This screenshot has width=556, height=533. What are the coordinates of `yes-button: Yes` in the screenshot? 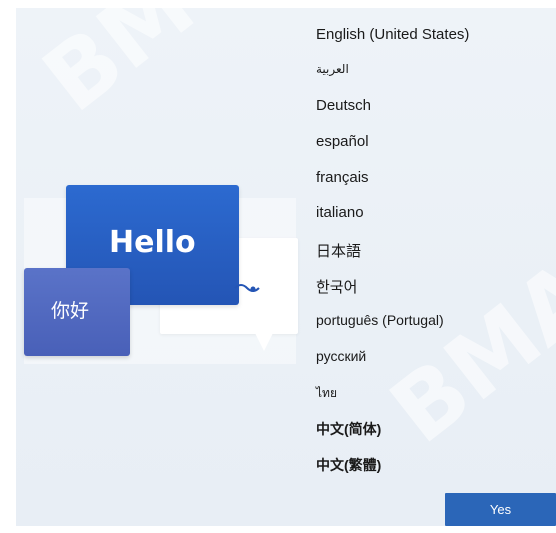 It's located at (500, 509).